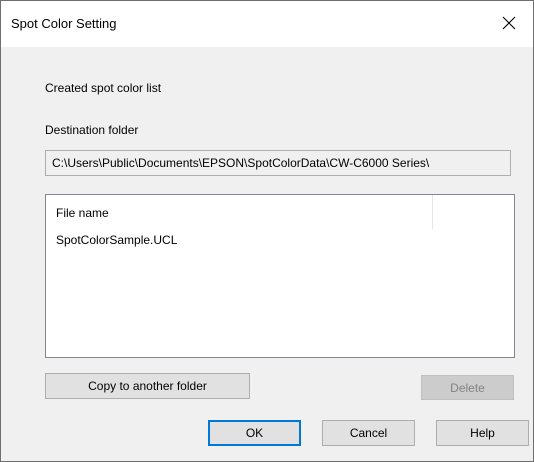  What do you see at coordinates (267, 24) in the screenshot?
I see `title-bar: Spot Color Setting` at bounding box center [267, 24].